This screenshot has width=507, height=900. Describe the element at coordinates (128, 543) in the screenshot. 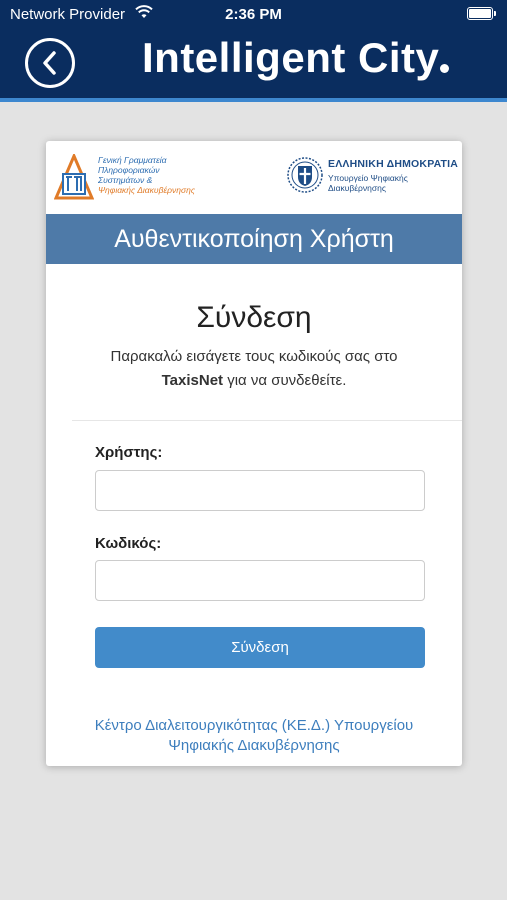

I see `password-label: Κωδικός:` at that location.